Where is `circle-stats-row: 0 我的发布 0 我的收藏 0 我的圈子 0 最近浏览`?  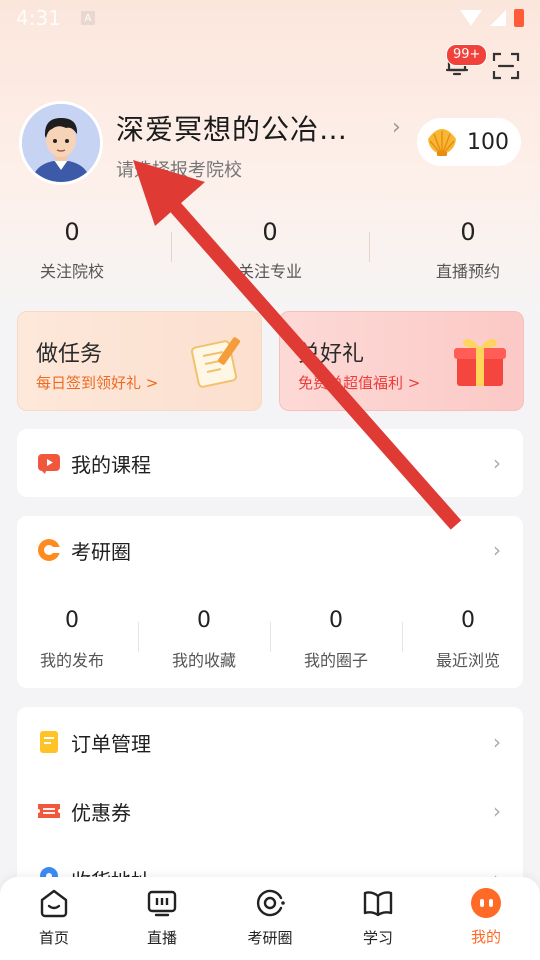 circle-stats-row: 0 我的发布 0 我的收藏 0 我的圈子 0 最近浏览 is located at coordinates (270, 643).